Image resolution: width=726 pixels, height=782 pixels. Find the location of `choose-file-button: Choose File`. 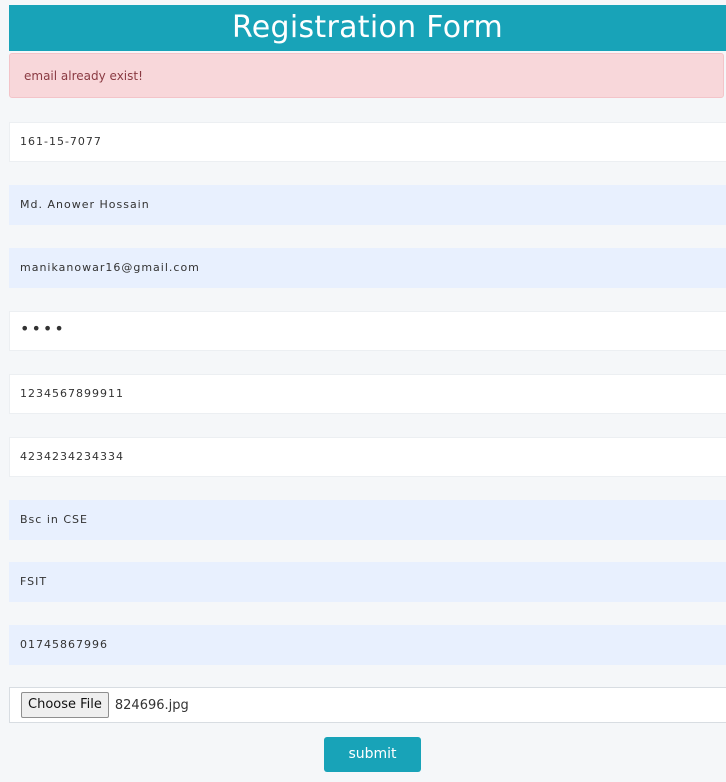

choose-file-button: Choose File is located at coordinates (65, 705).